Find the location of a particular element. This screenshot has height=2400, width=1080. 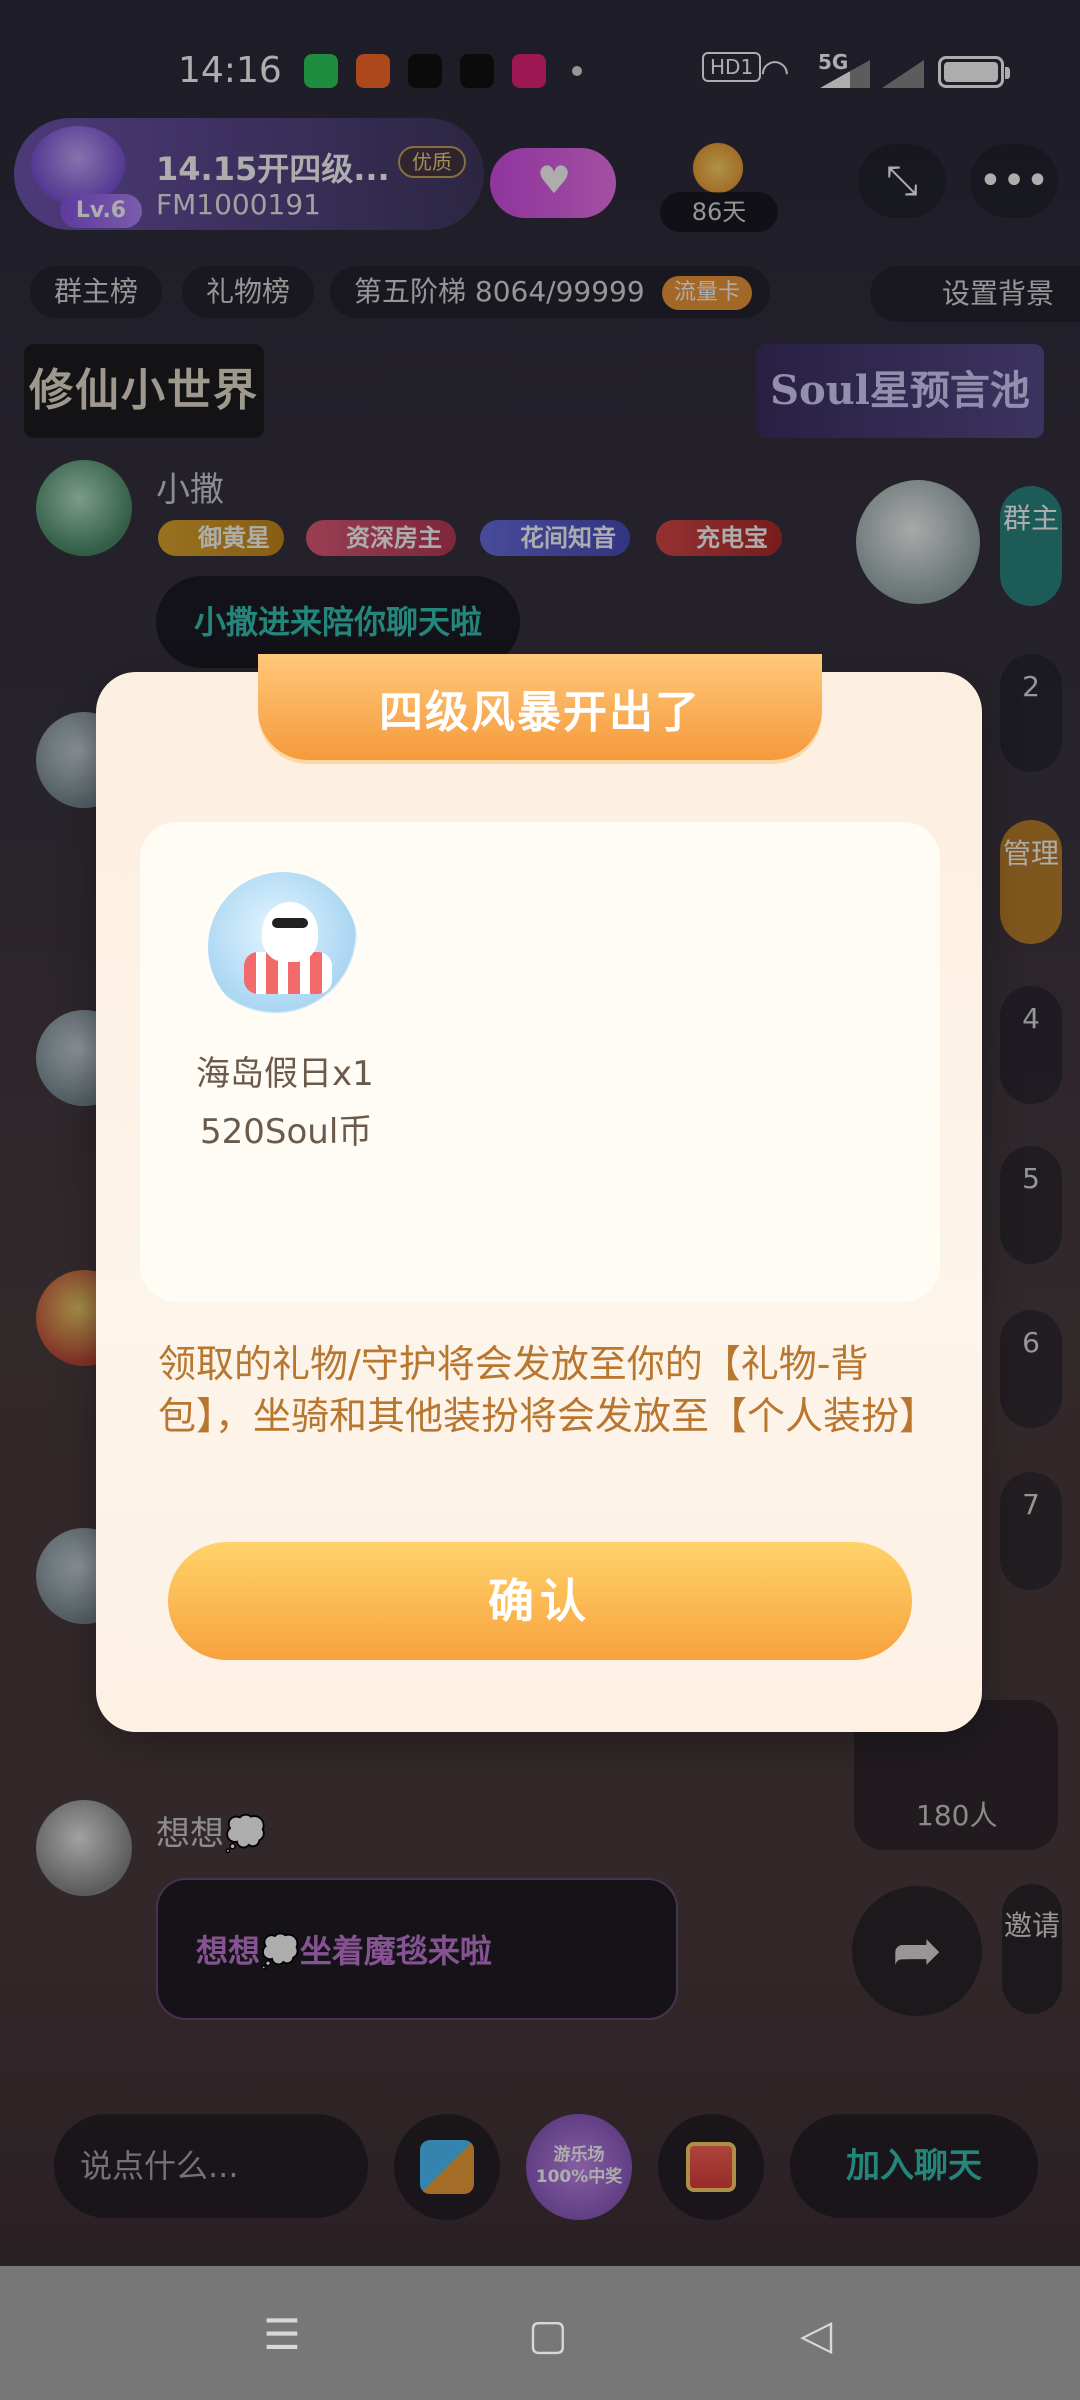

back-icon: ◁ is located at coordinates (816, 2335).